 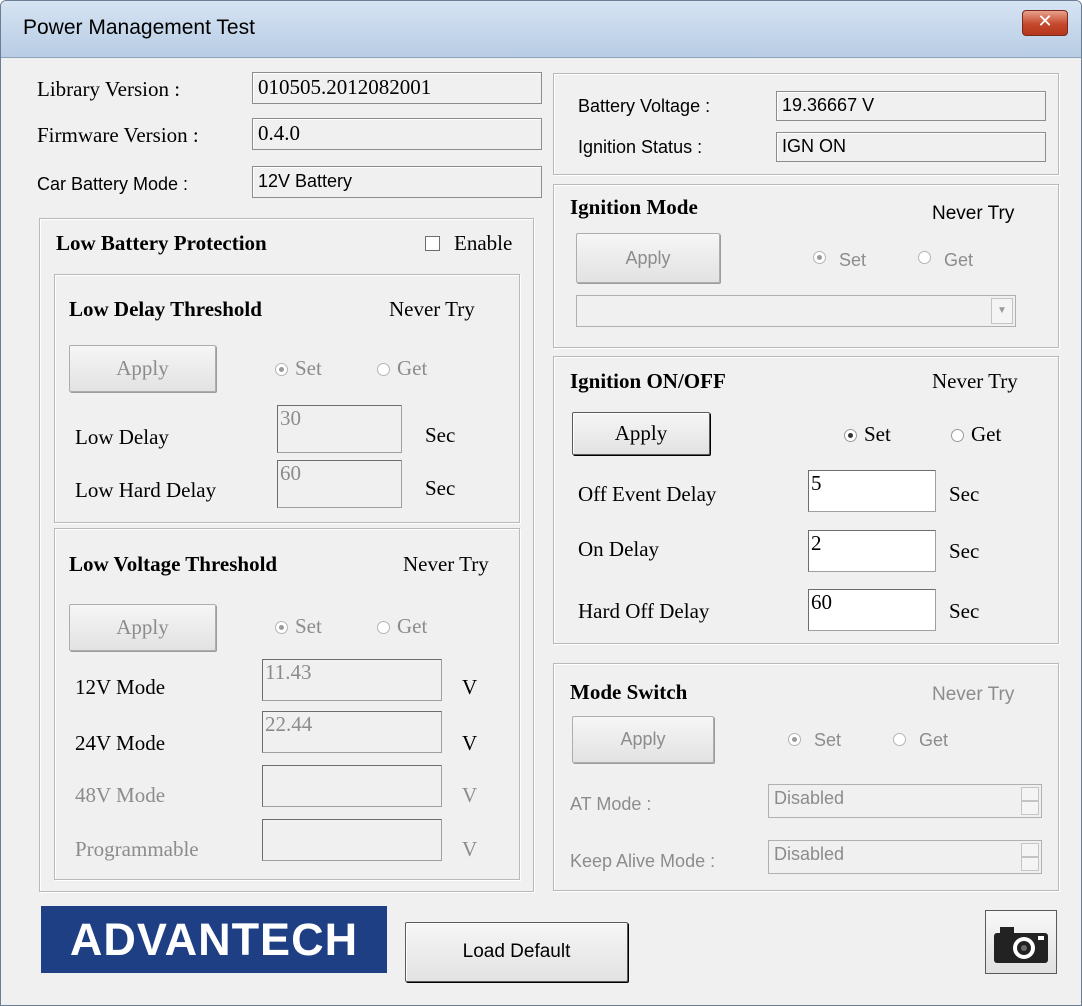 What do you see at coordinates (146, 490) in the screenshot?
I see `low-hard-delay-label: Low Hard Delay` at bounding box center [146, 490].